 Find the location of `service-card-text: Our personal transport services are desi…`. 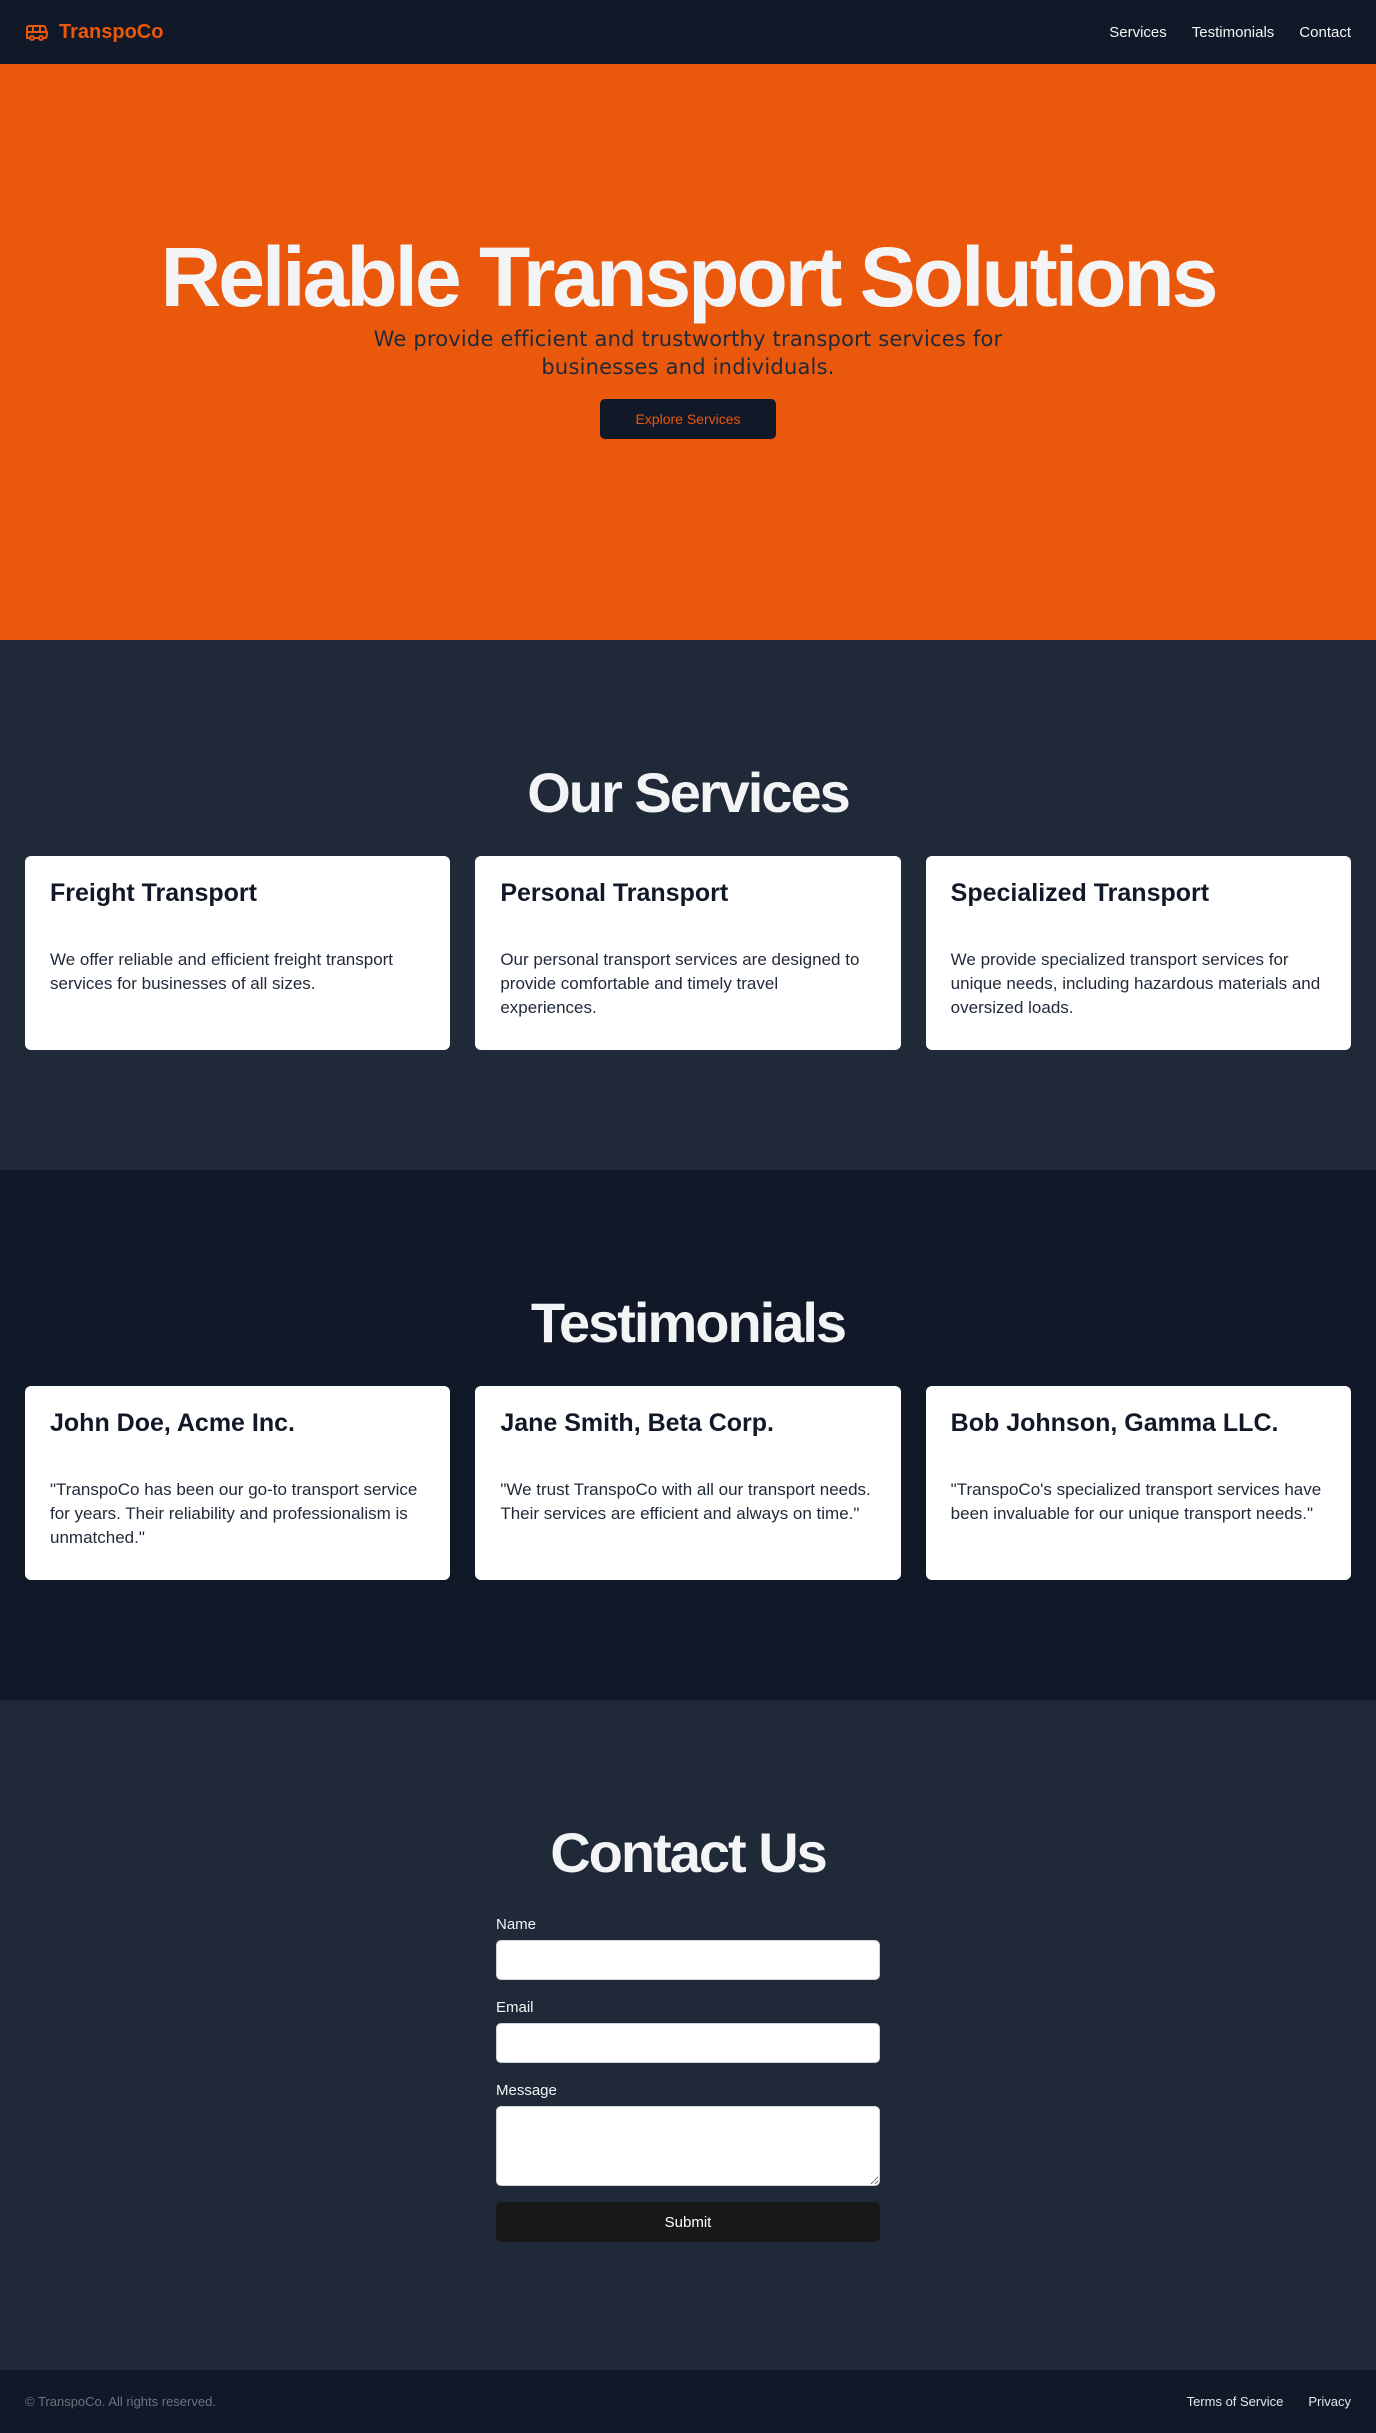

service-card-text: Our personal transport services are desi… is located at coordinates (680, 983).